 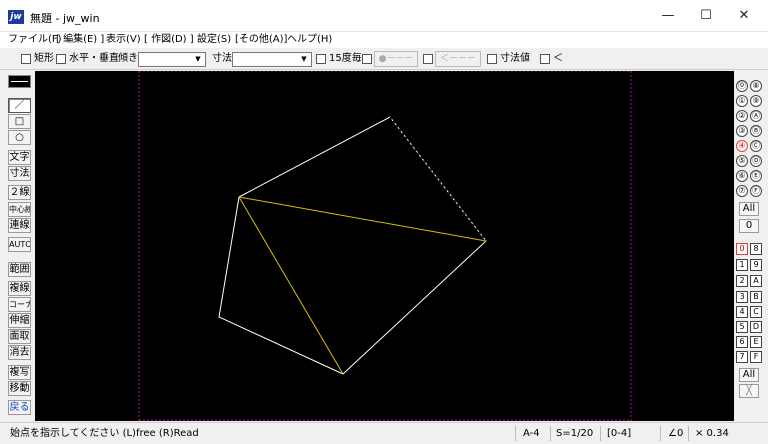 I want to click on all-layers-button: All, so click(x=749, y=375).